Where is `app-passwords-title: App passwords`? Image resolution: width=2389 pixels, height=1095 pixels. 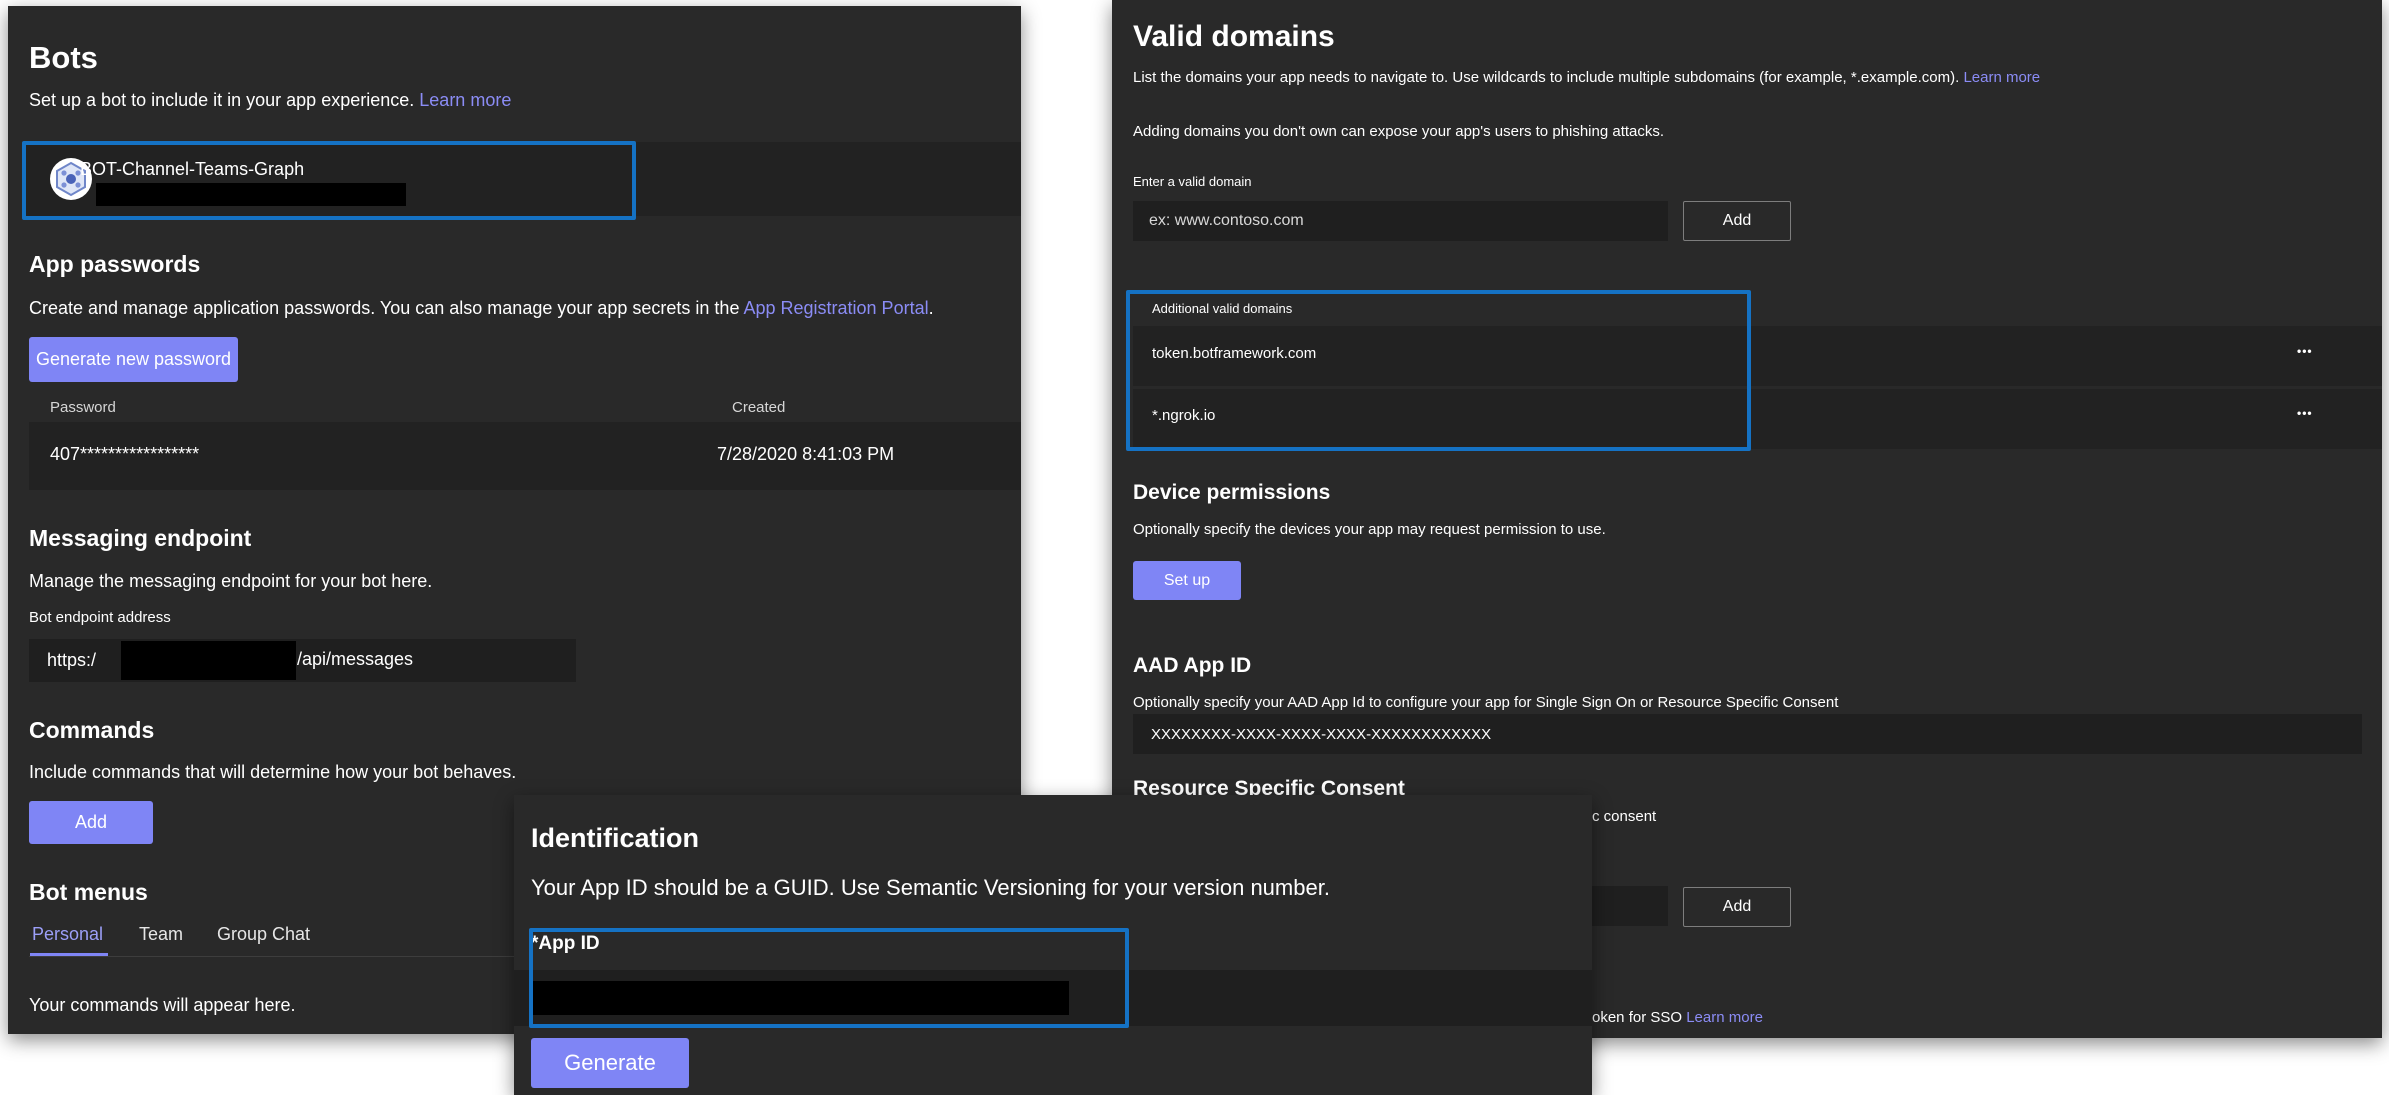
app-passwords-title: App passwords is located at coordinates (115, 264).